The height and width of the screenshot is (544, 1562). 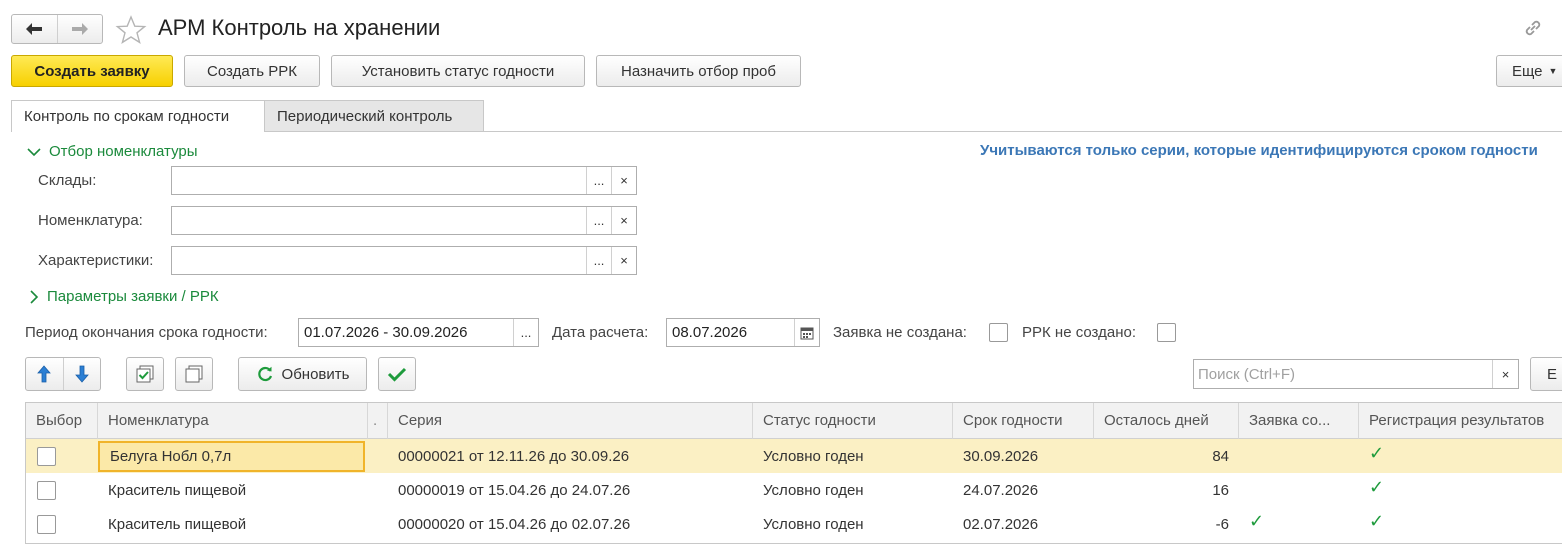 I want to click on apply-button, so click(x=397, y=374).